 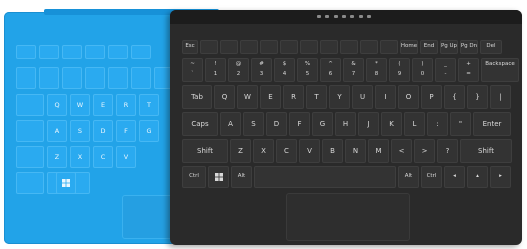 I want to click on blue-key: W, so click(x=80, y=105).